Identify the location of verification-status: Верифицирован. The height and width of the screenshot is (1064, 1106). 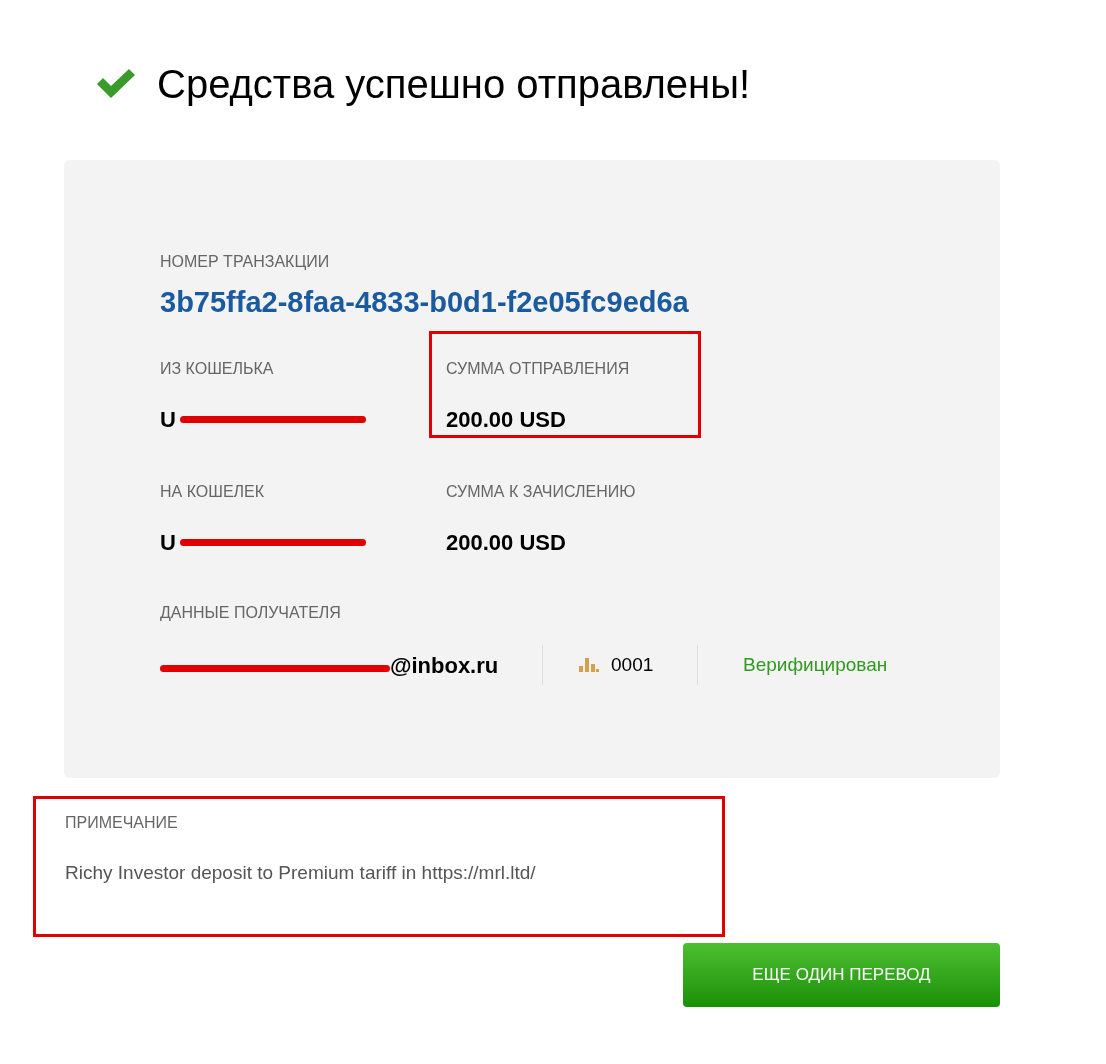
(815, 664).